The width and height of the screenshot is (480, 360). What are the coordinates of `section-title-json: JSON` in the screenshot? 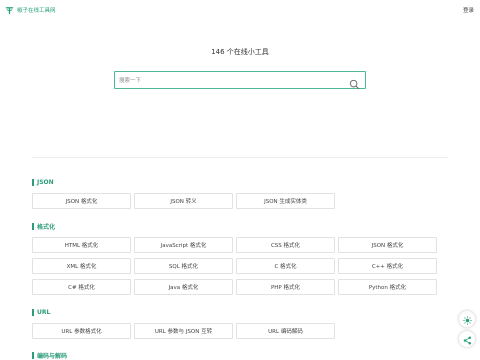 It's located at (43, 182).